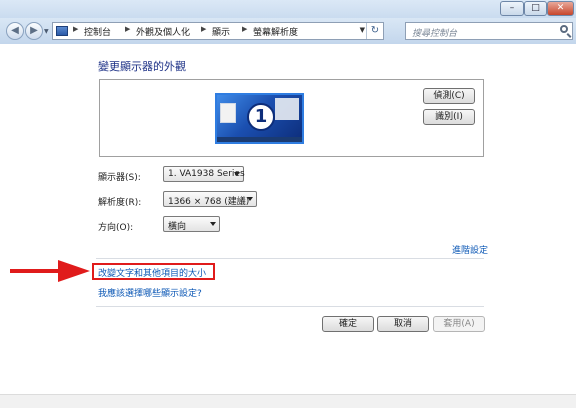 Image resolution: width=576 pixels, height=408 pixels. I want to click on identify-button: 識別(I), so click(449, 117).